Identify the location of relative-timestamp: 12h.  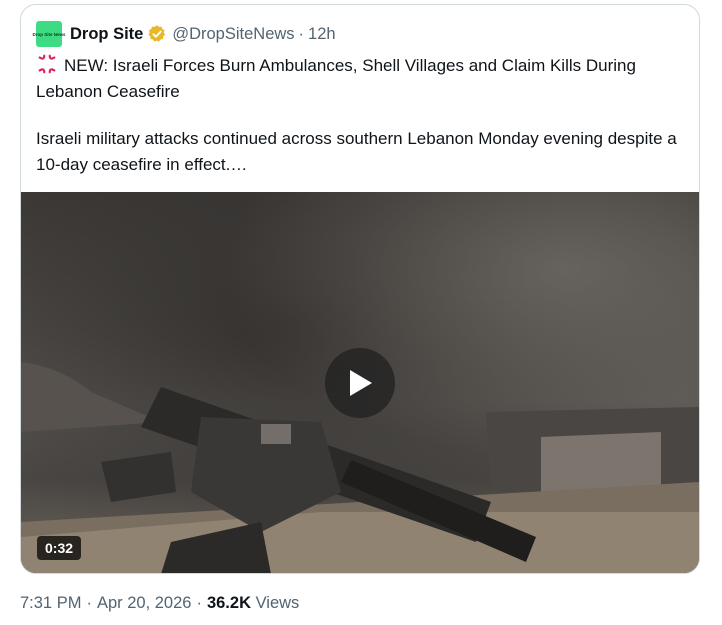
(322, 34).